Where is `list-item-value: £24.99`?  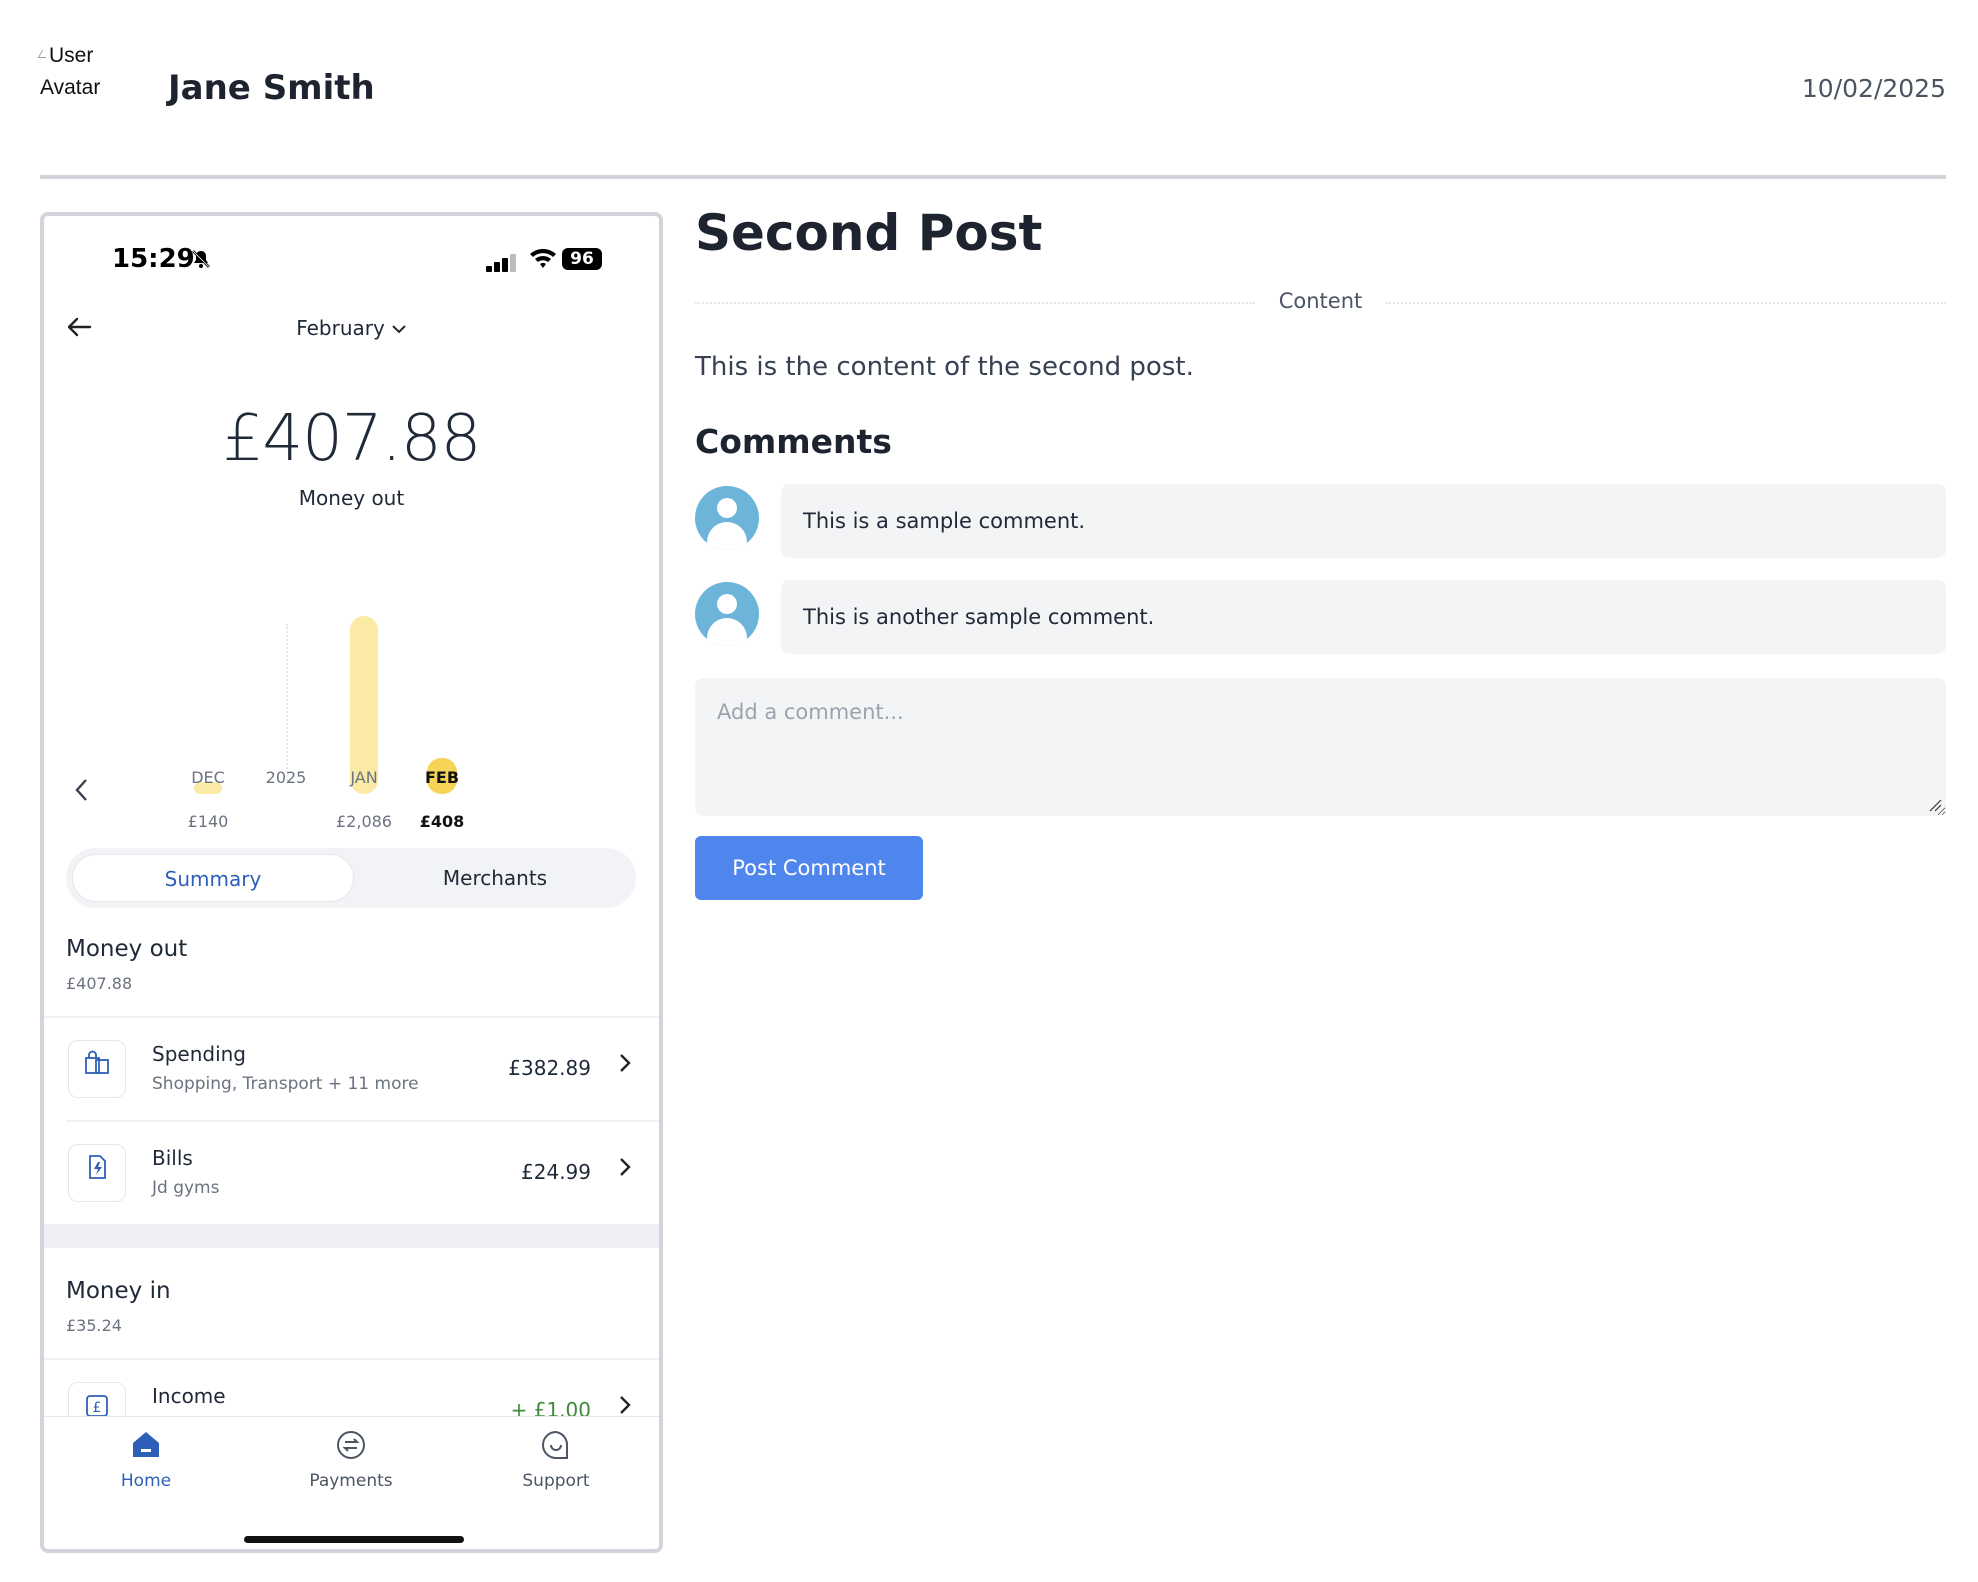
list-item-value: £24.99 is located at coordinates (556, 1172).